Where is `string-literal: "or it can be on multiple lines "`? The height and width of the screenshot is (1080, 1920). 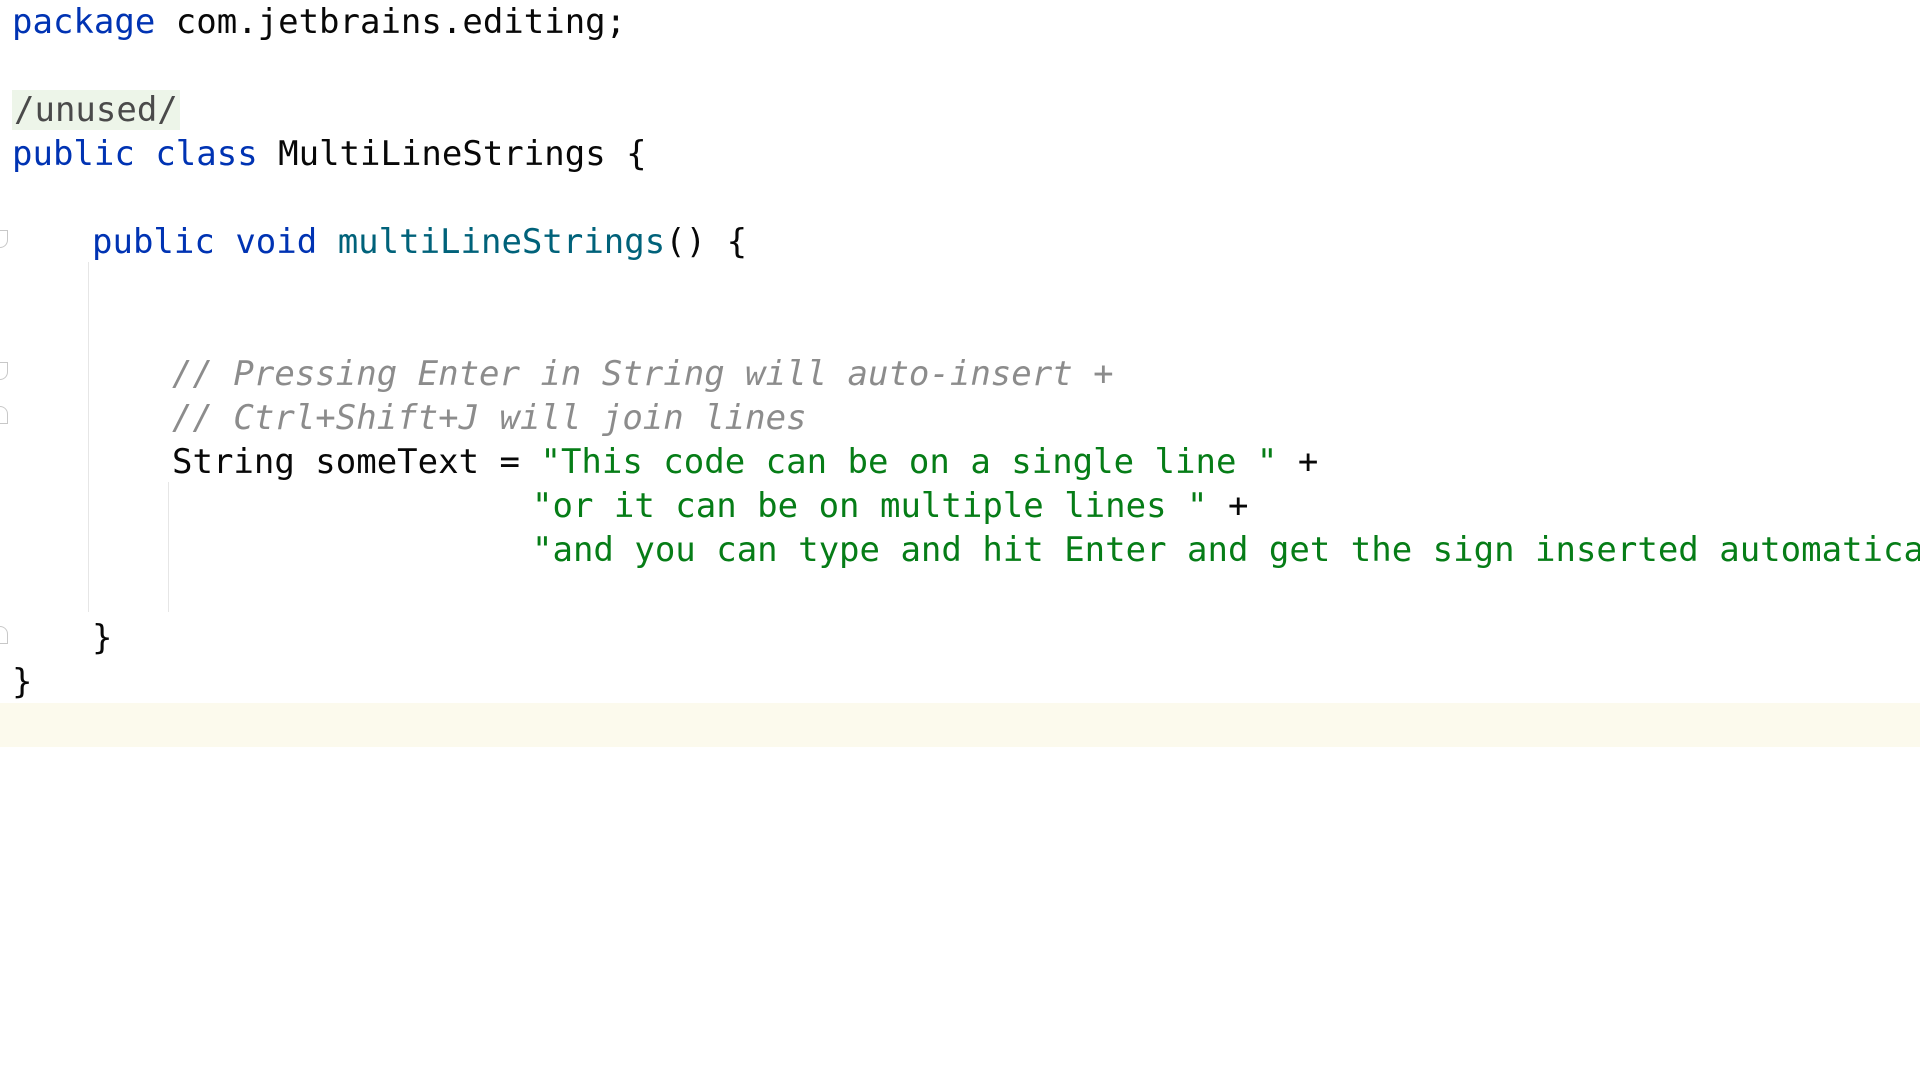 string-literal: "or it can be on multiple lines " is located at coordinates (870, 506).